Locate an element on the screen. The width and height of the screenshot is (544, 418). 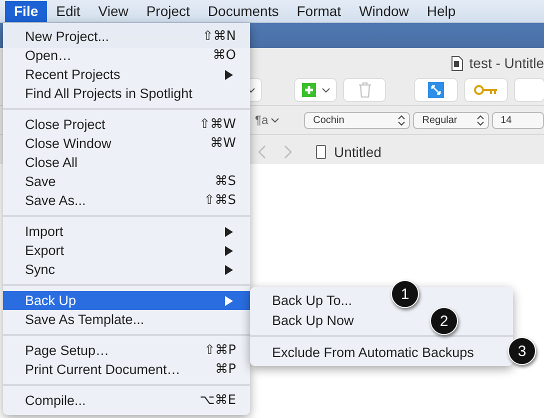
menu-item: Save ⌘S is located at coordinates (126, 181).